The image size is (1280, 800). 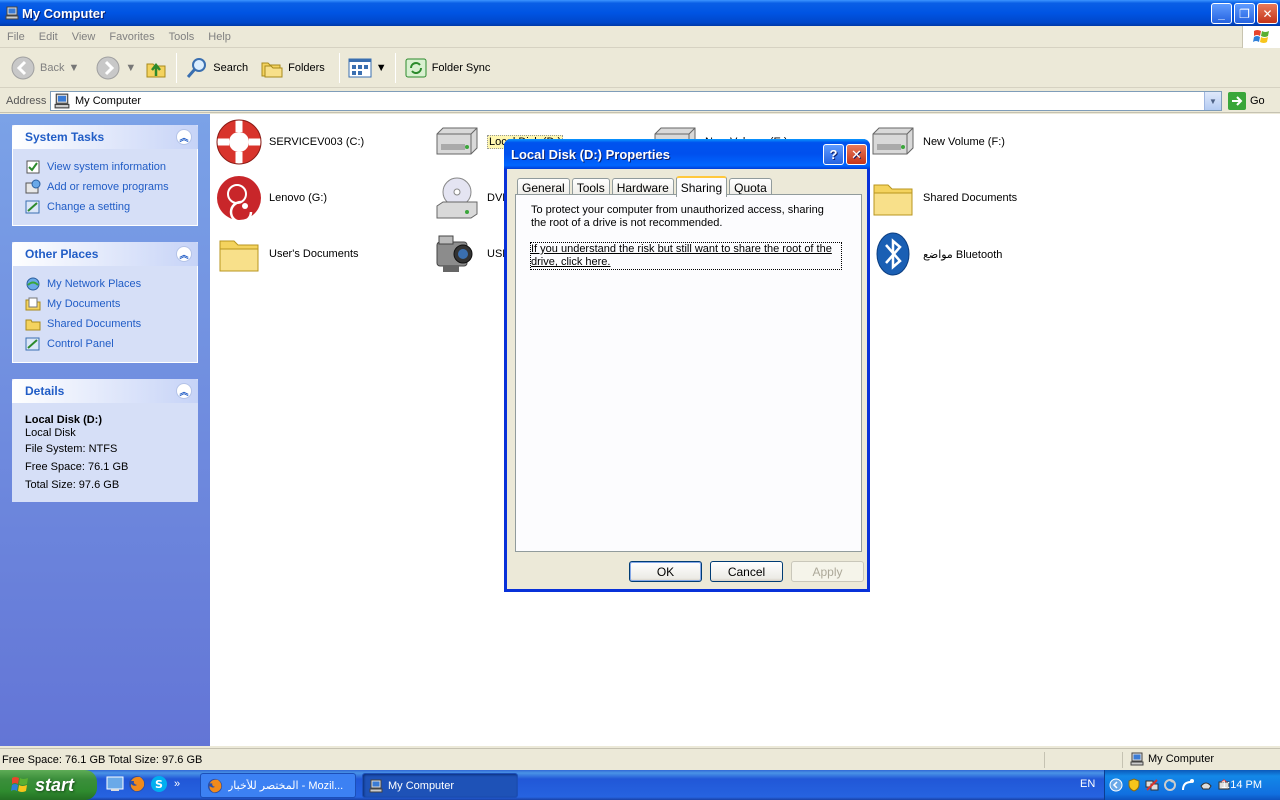 I want to click on task-change-setting: Change a setting, so click(x=105, y=207).